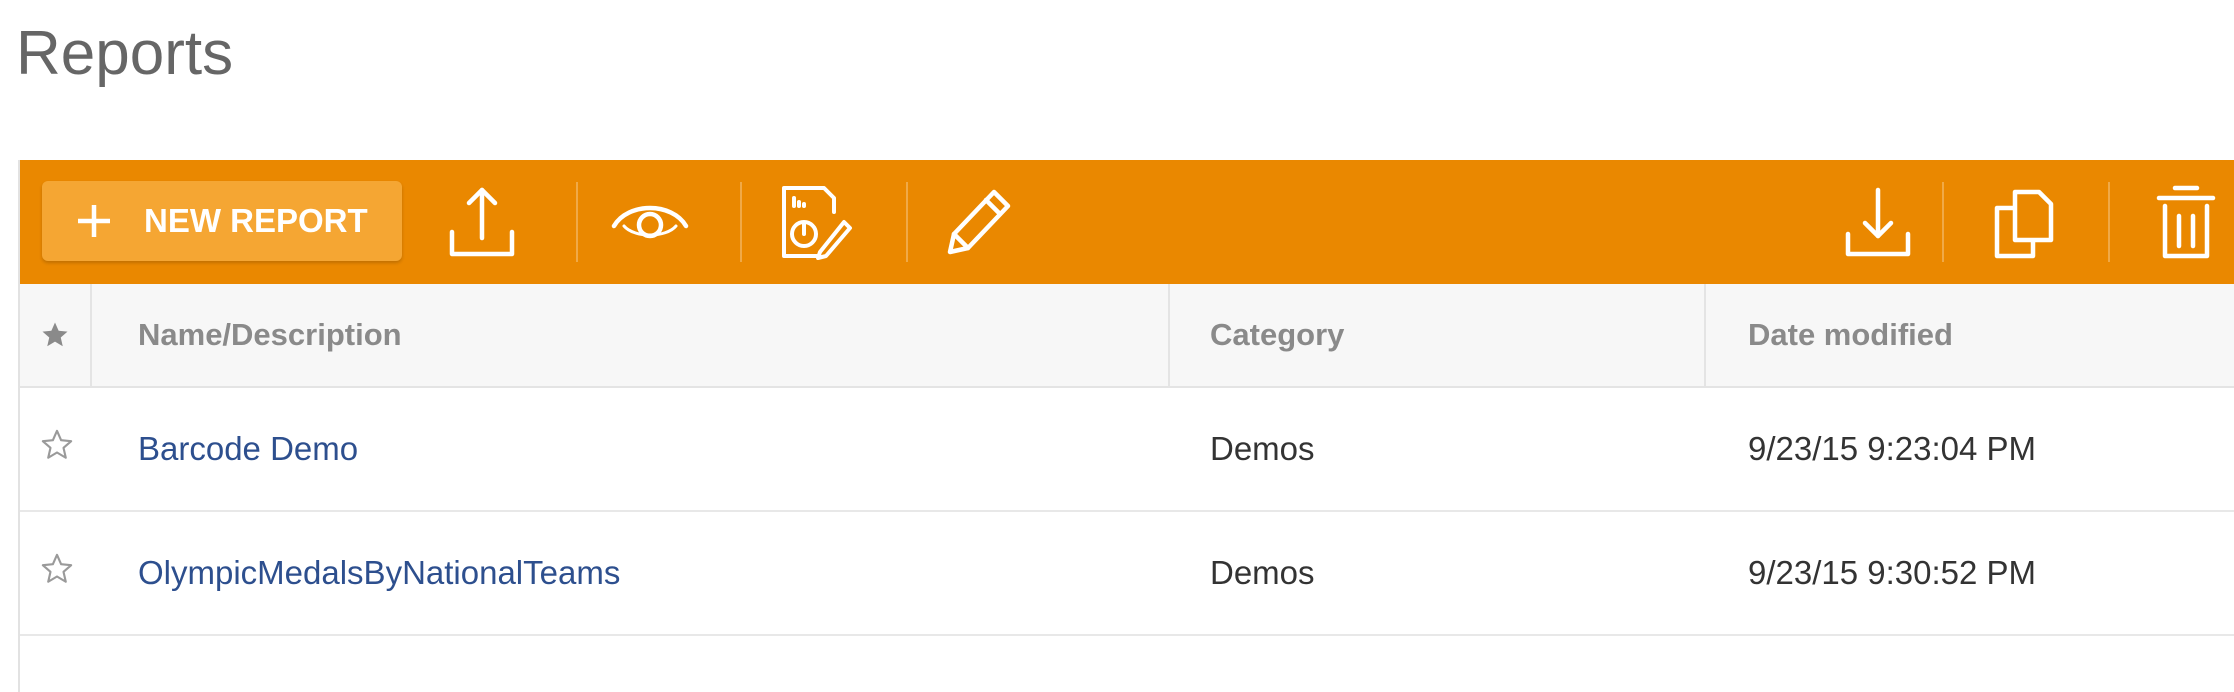 The image size is (2234, 692). What do you see at coordinates (248, 449) in the screenshot?
I see `report-name-link: Barcode Demo` at bounding box center [248, 449].